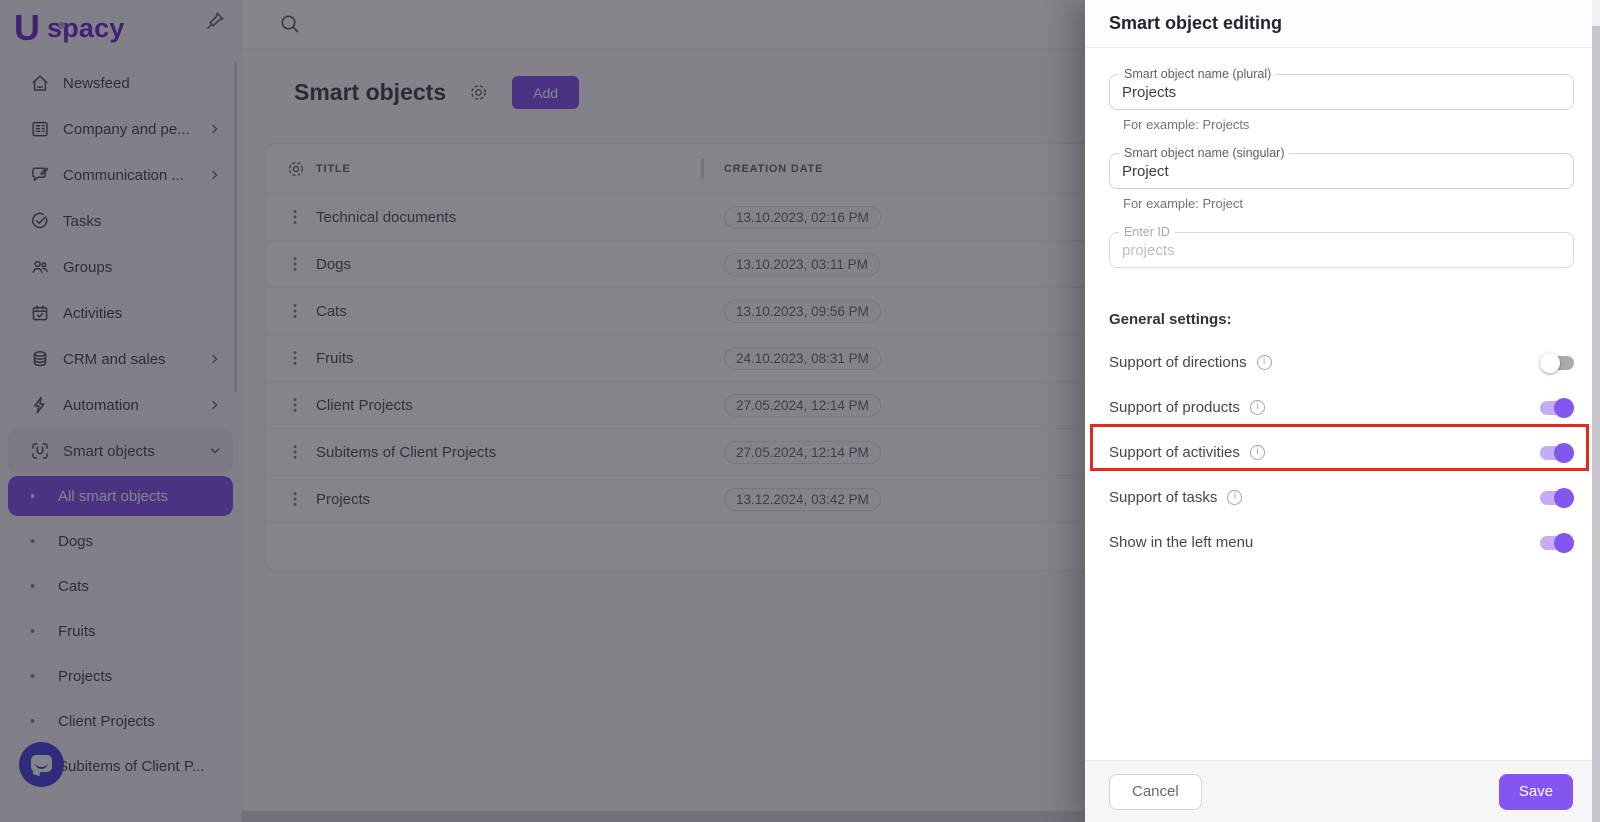 The image size is (1600, 822). What do you see at coordinates (1178, 362) in the screenshot?
I see `toggle-label: Support of directions` at bounding box center [1178, 362].